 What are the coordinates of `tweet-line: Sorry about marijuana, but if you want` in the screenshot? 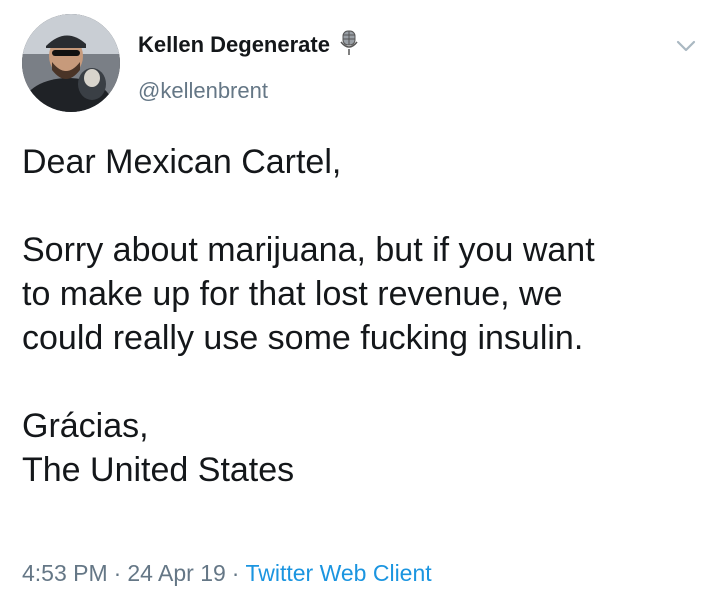 It's located at (308, 250).